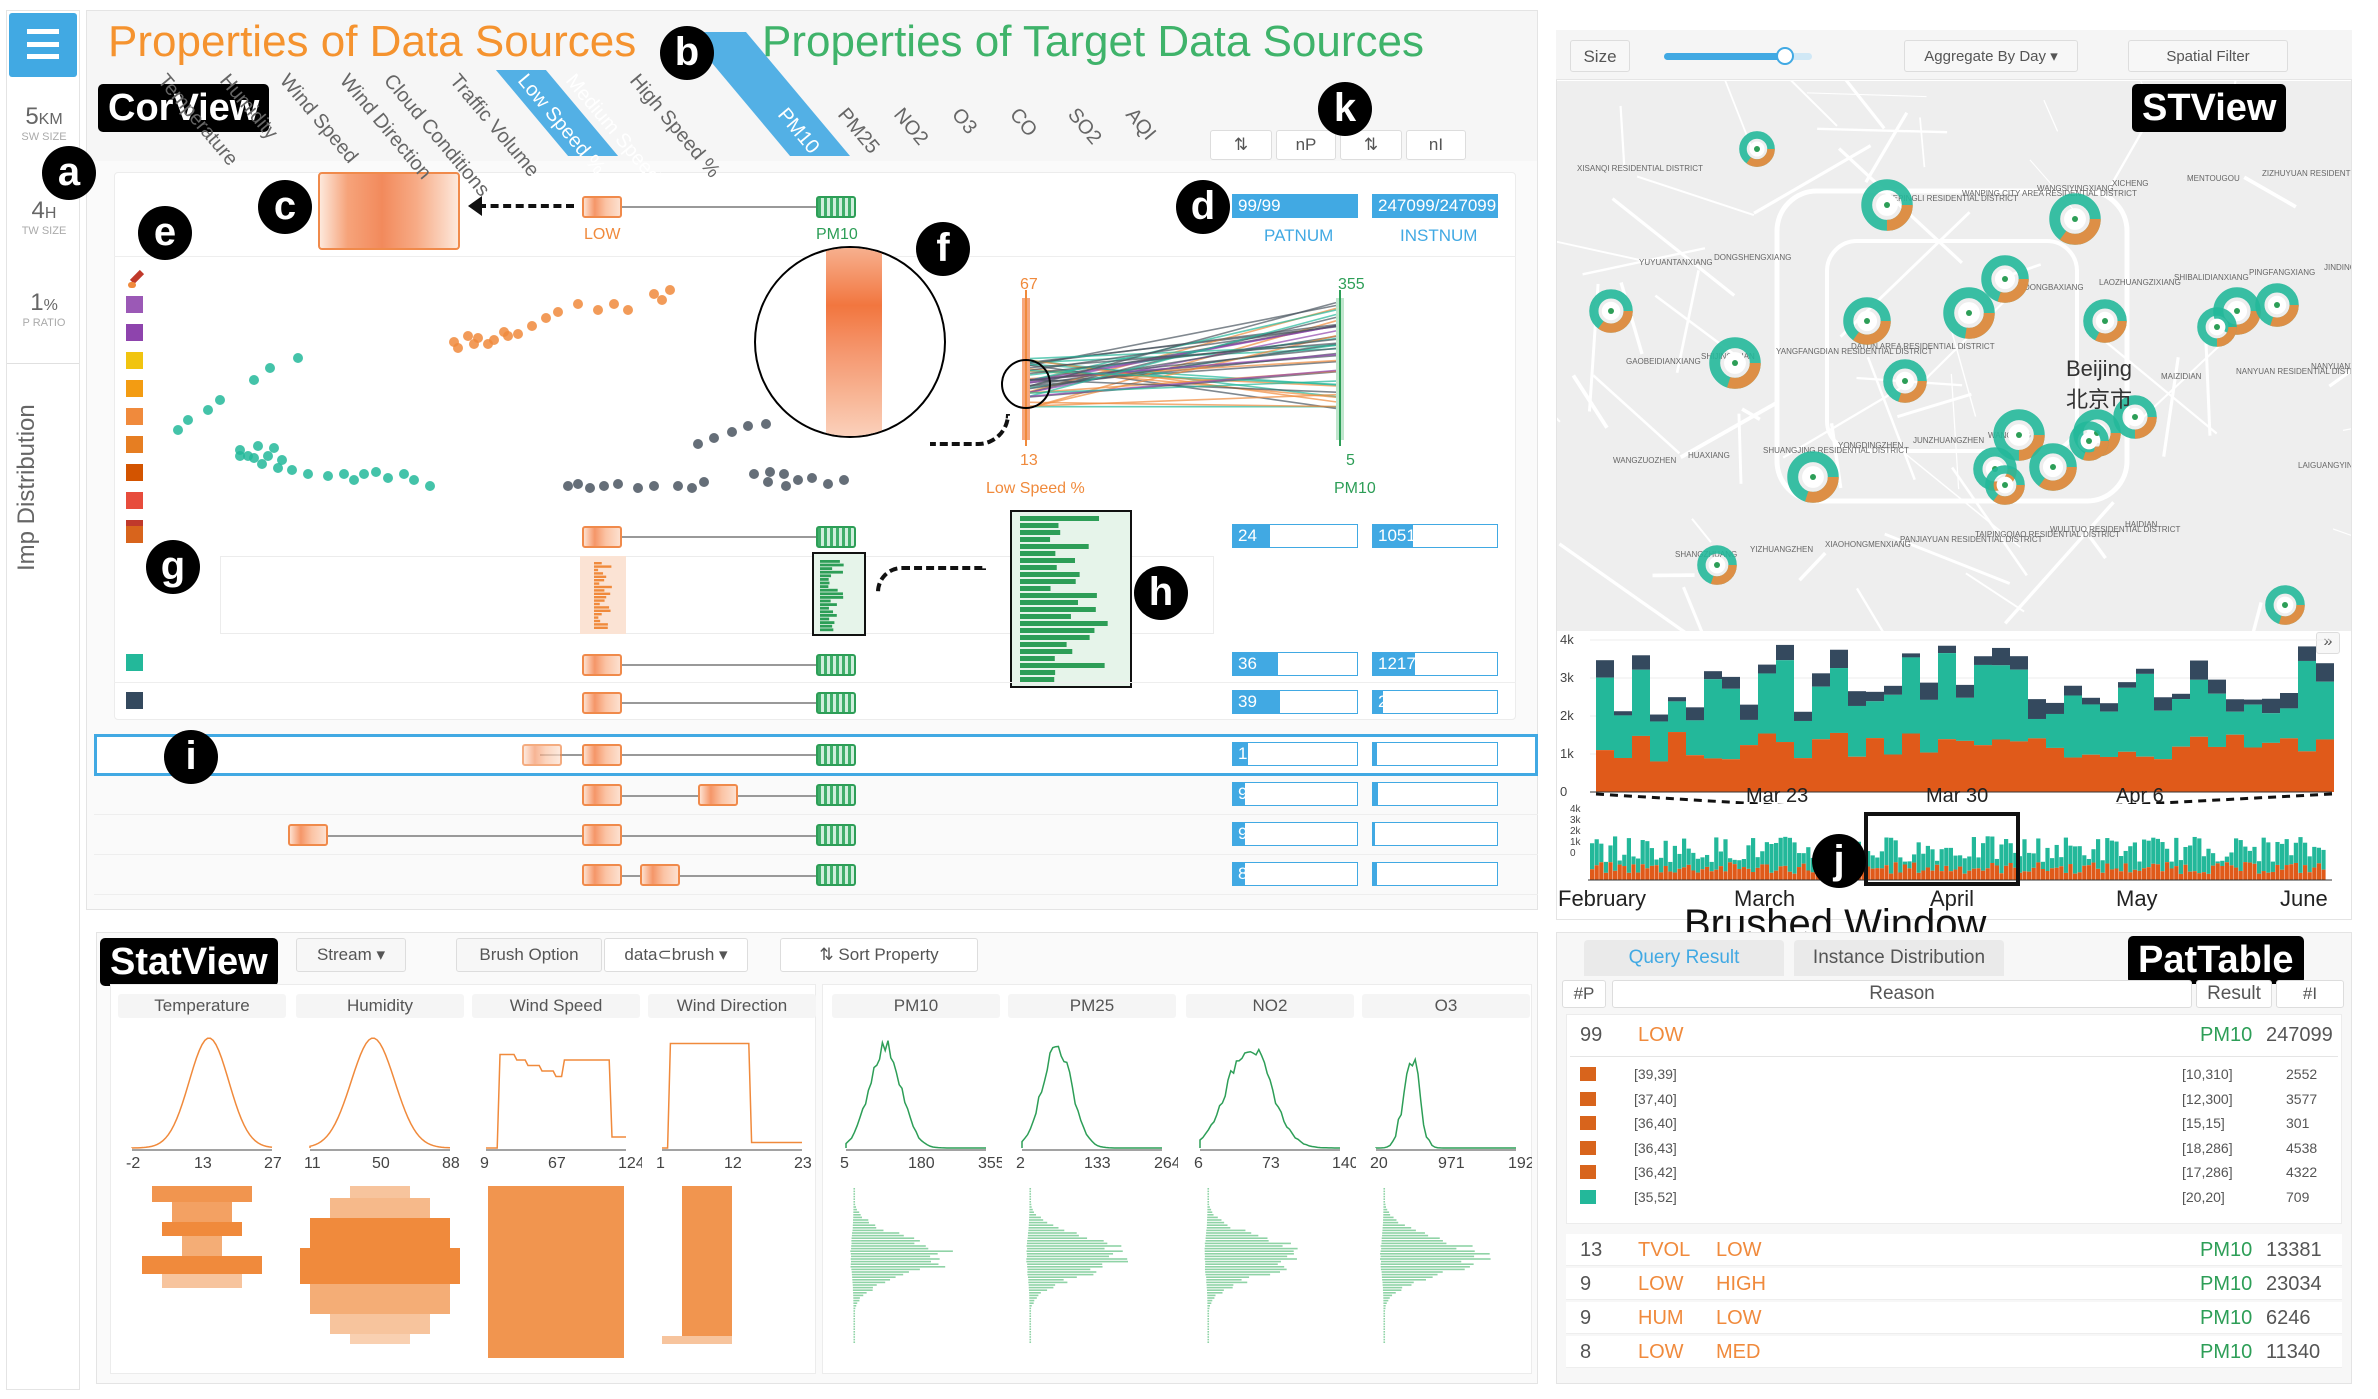 This screenshot has height=1399, width=2378. What do you see at coordinates (1295, 754) in the screenshot?
I see `row-patnum-bar: 13/13` at bounding box center [1295, 754].